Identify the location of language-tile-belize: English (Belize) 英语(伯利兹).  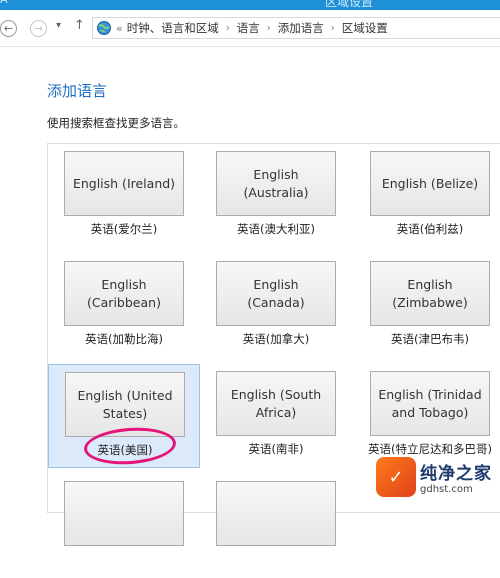
(427, 196).